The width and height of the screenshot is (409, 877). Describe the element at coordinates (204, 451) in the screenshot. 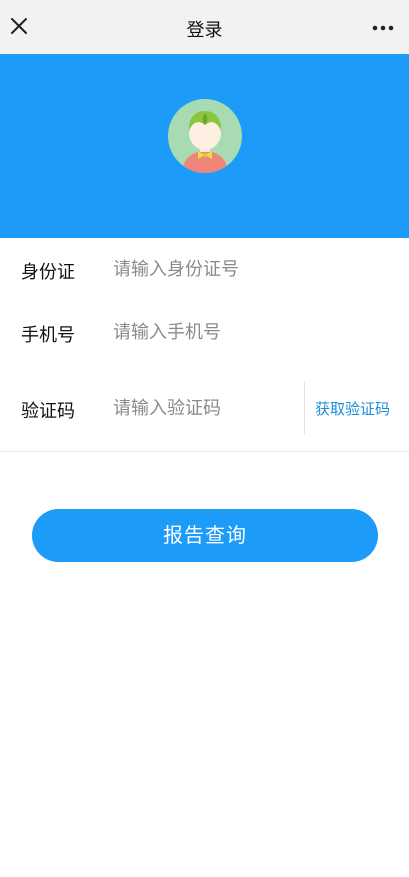

I see `form-divider` at that location.